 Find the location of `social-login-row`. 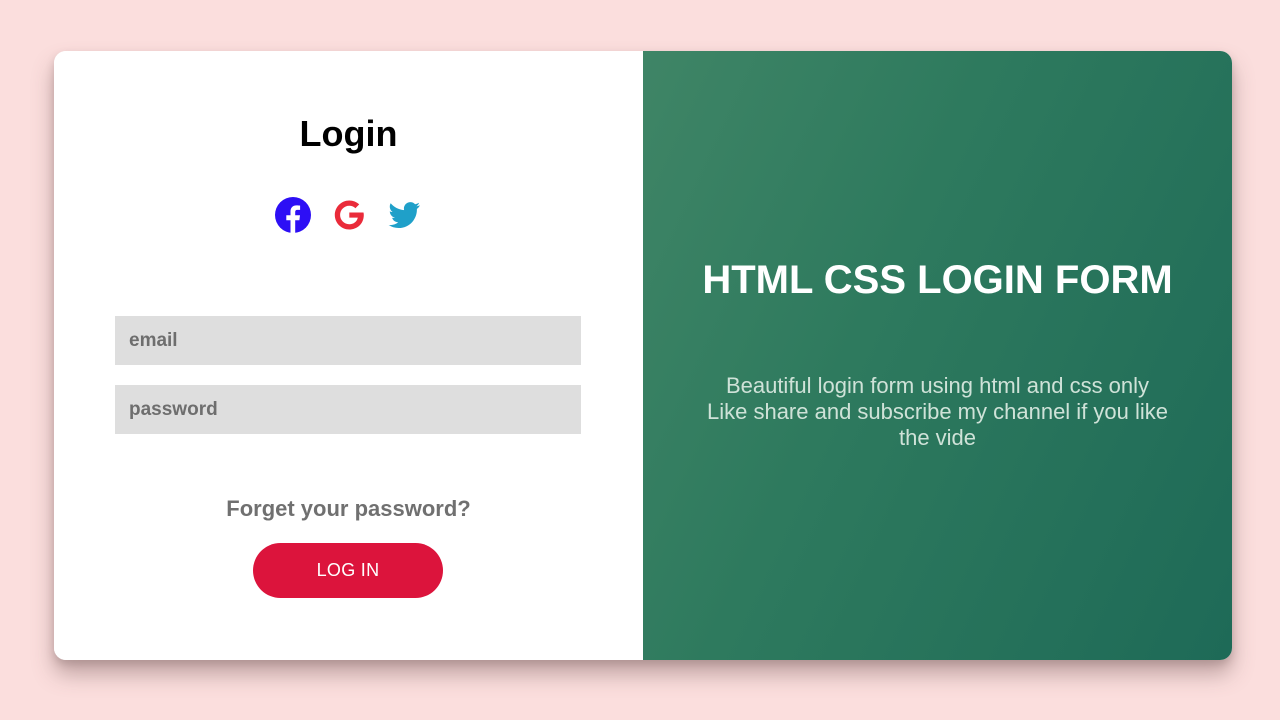

social-login-row is located at coordinates (349, 216).